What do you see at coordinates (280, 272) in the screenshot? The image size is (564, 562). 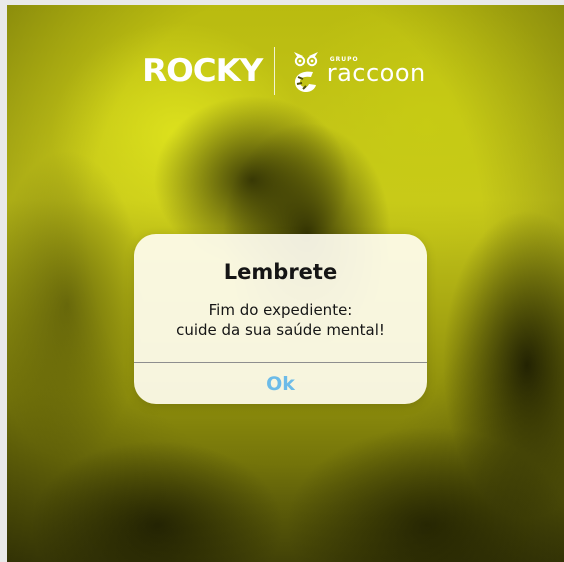 I see `dialog-title: Lembrete` at bounding box center [280, 272].